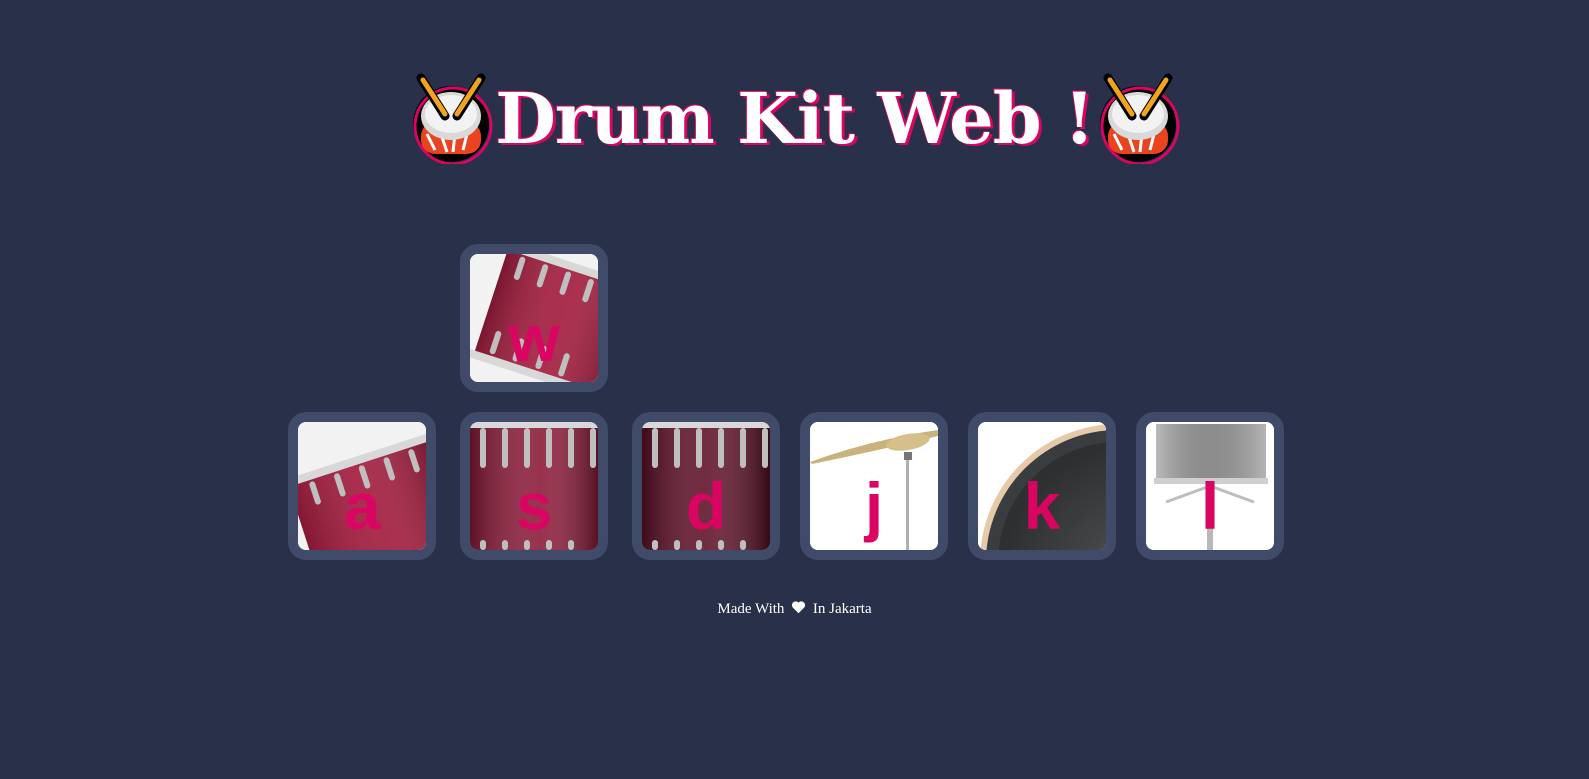  I want to click on drum-key-l: l, so click(1210, 486).